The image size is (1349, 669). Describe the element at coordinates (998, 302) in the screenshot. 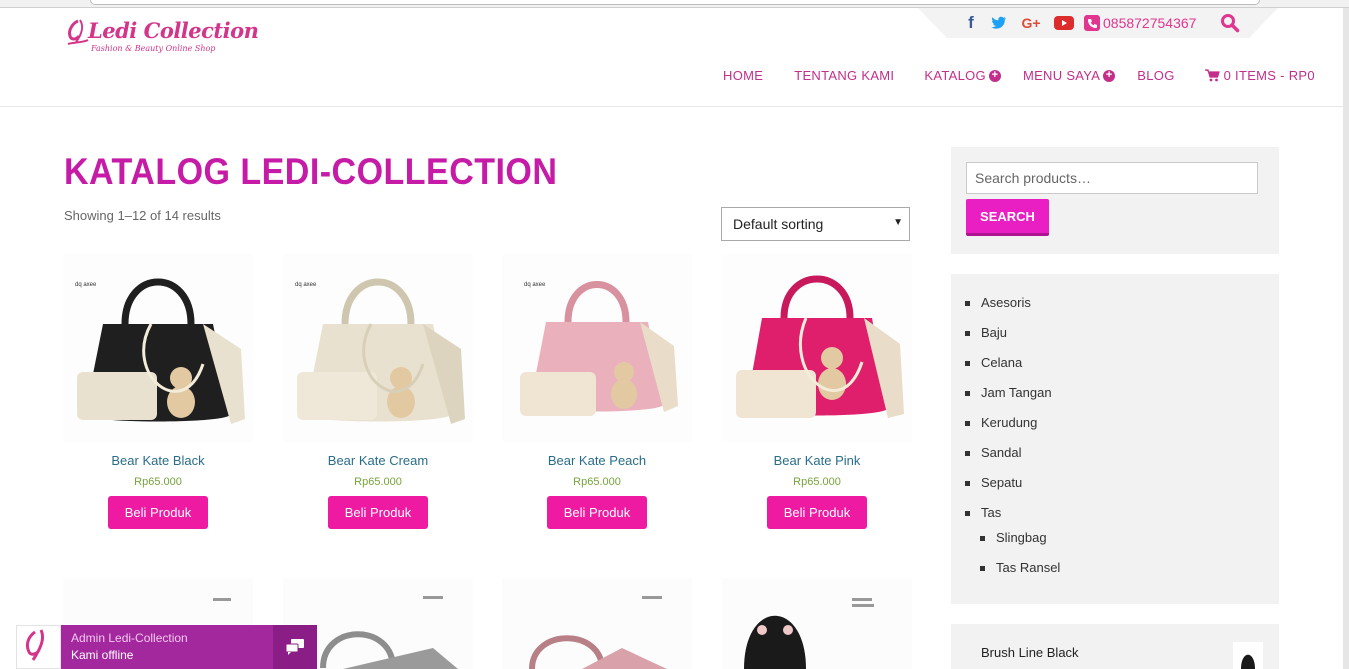

I see `category-item: Asesoris` at that location.